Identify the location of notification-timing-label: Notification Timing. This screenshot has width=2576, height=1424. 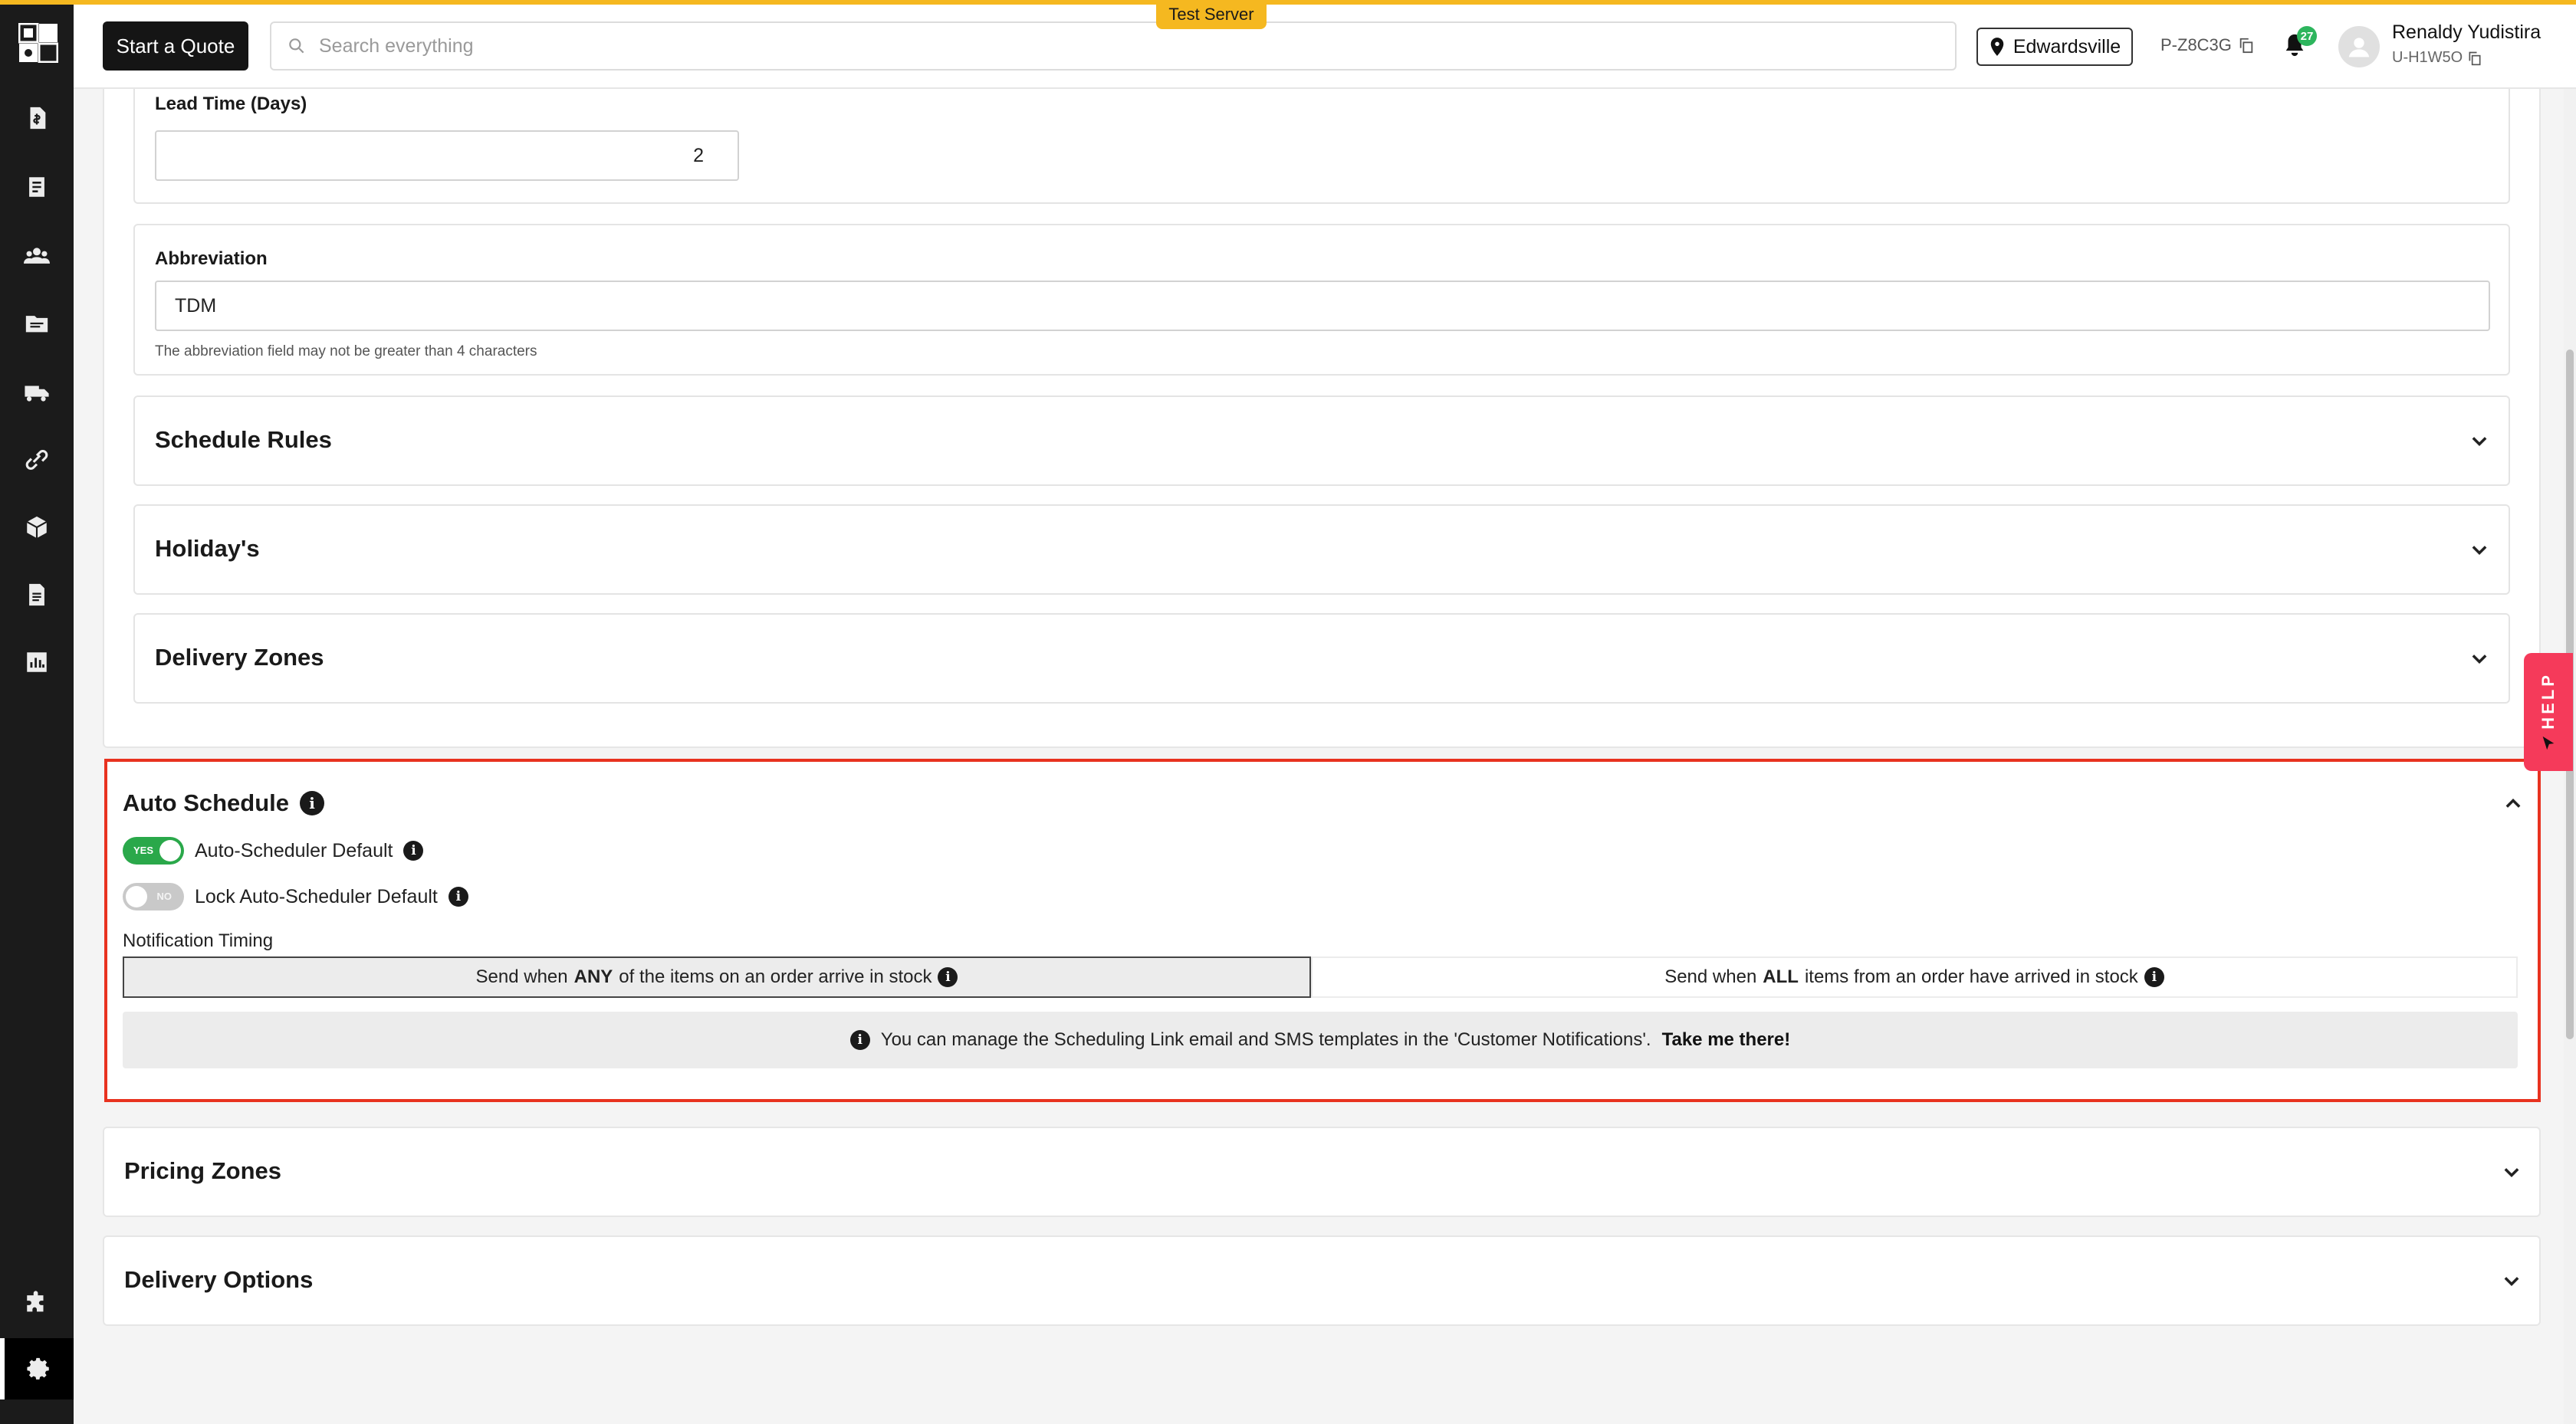
(199, 940).